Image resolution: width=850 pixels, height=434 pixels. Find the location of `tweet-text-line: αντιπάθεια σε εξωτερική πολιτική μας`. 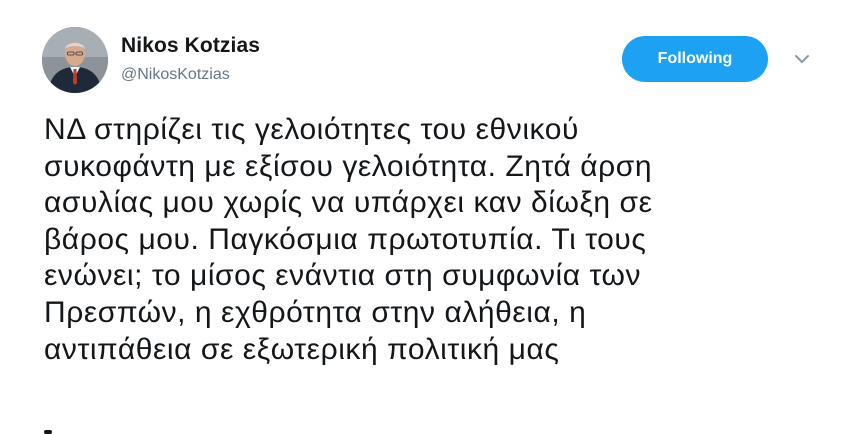

tweet-text-line: αντιπάθεια σε εξωτερική πολιτική μας is located at coordinates (302, 349).